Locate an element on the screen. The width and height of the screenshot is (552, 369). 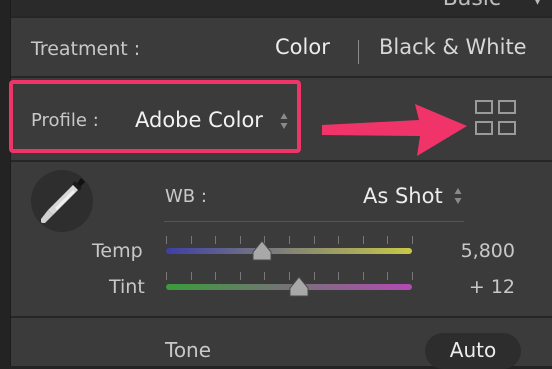
eyedropper-button is located at coordinates (62, 201).